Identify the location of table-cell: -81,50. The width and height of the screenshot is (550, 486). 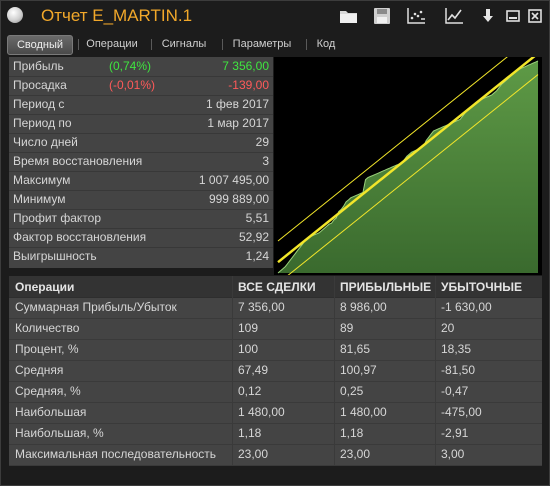
(458, 370).